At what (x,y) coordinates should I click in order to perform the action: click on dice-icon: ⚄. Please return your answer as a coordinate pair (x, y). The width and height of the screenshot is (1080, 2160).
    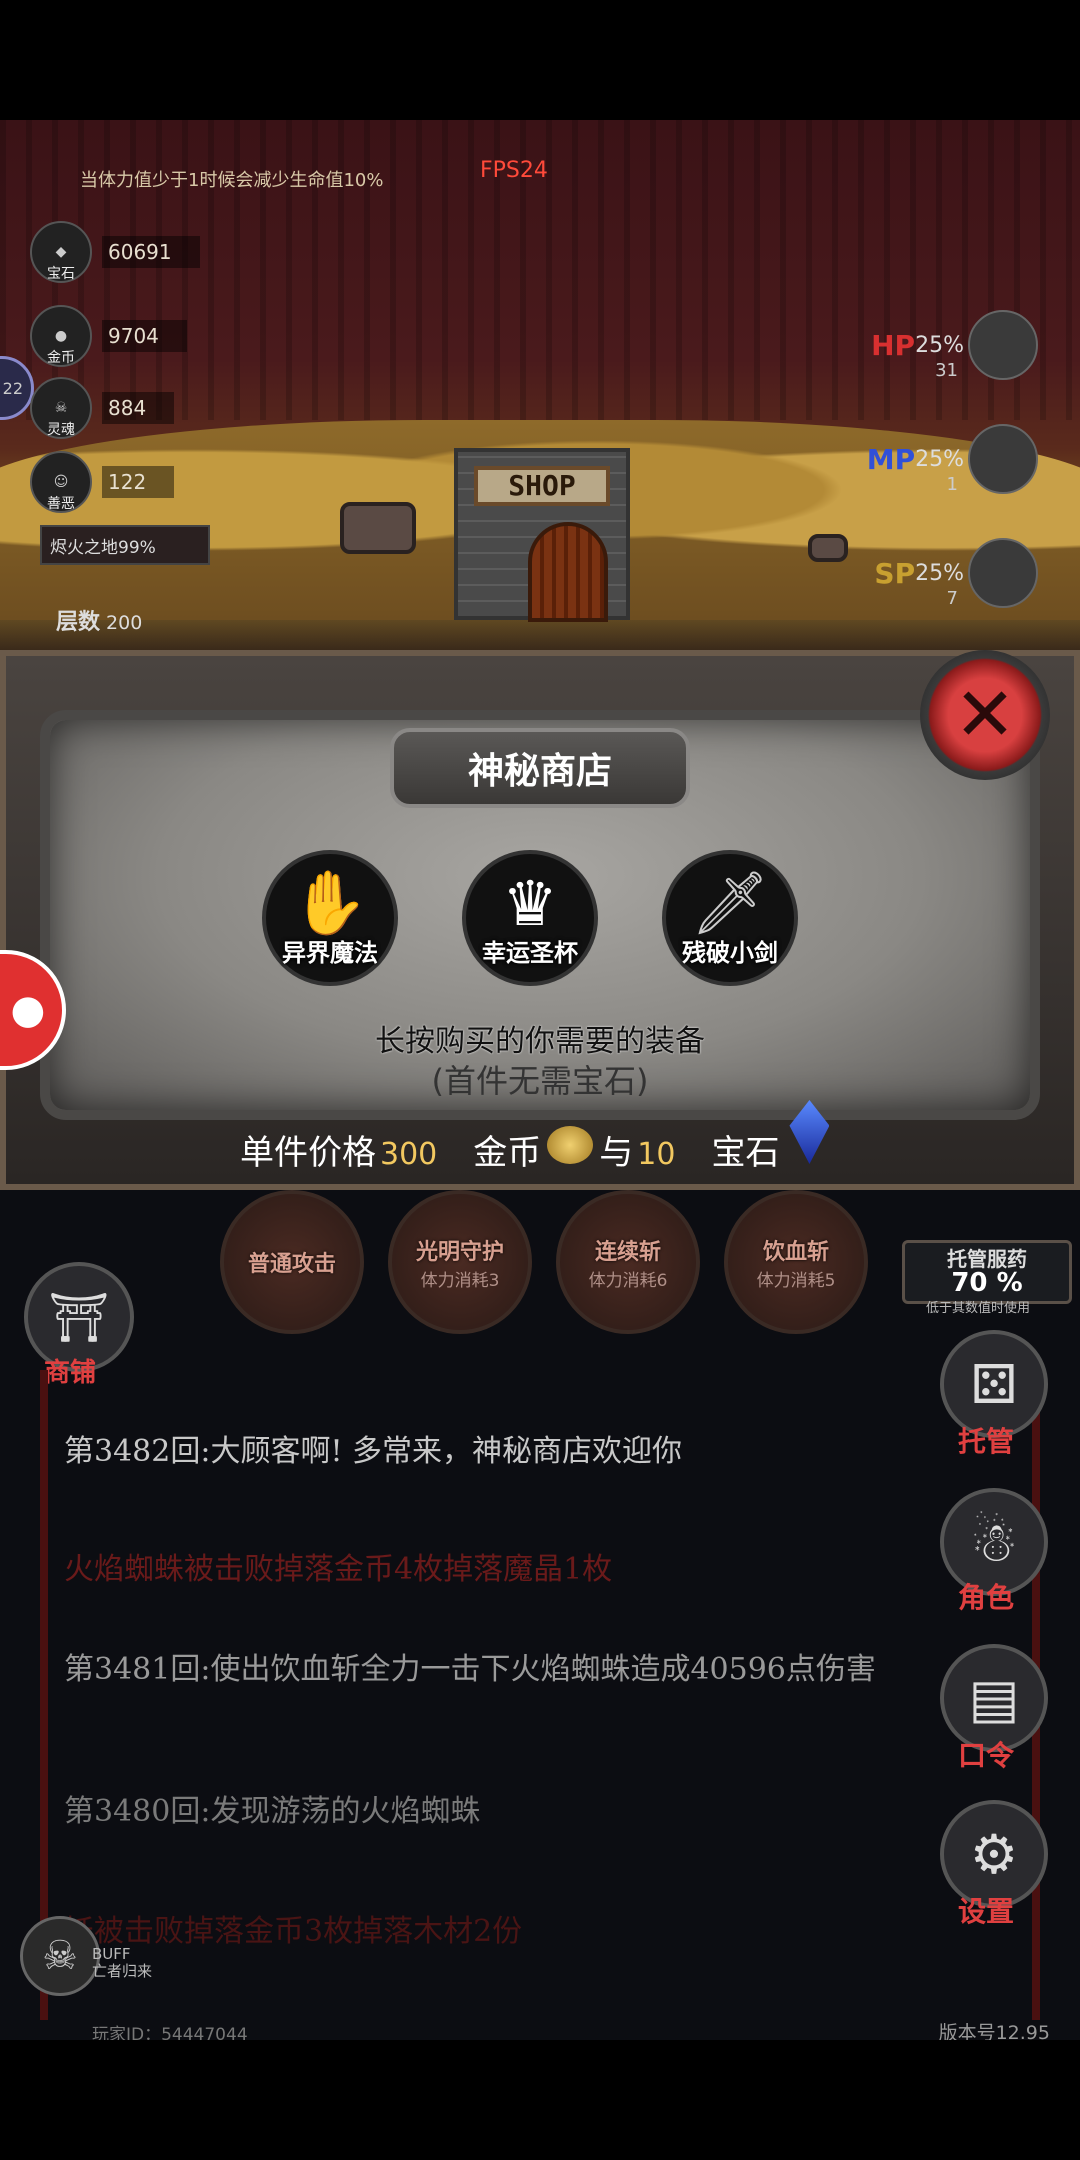
    Looking at the image, I should click on (994, 1384).